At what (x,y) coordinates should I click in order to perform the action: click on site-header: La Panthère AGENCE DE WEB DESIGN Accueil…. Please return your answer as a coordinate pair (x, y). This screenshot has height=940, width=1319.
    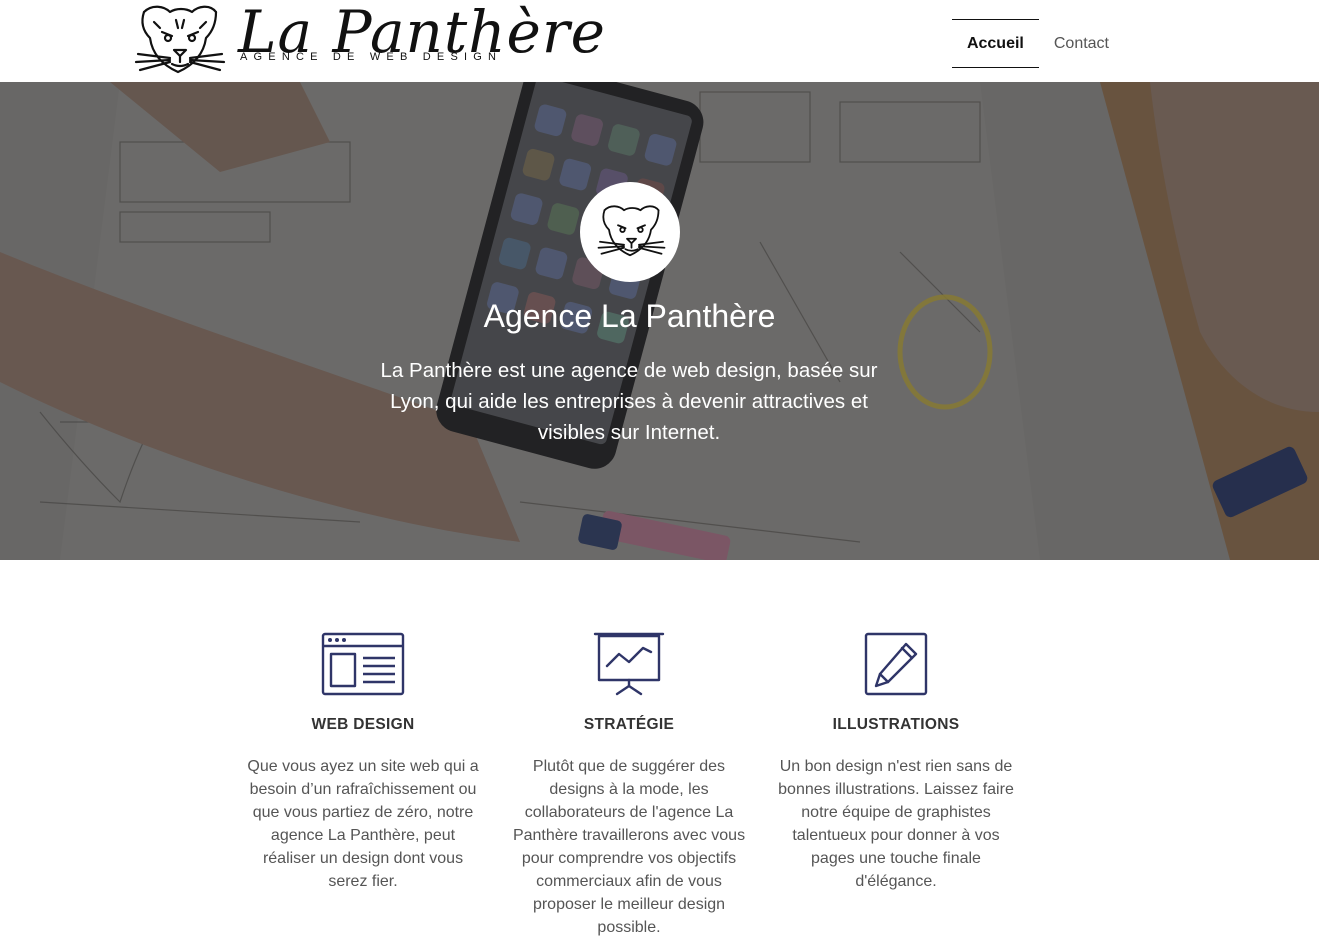
    Looking at the image, I should click on (659, 41).